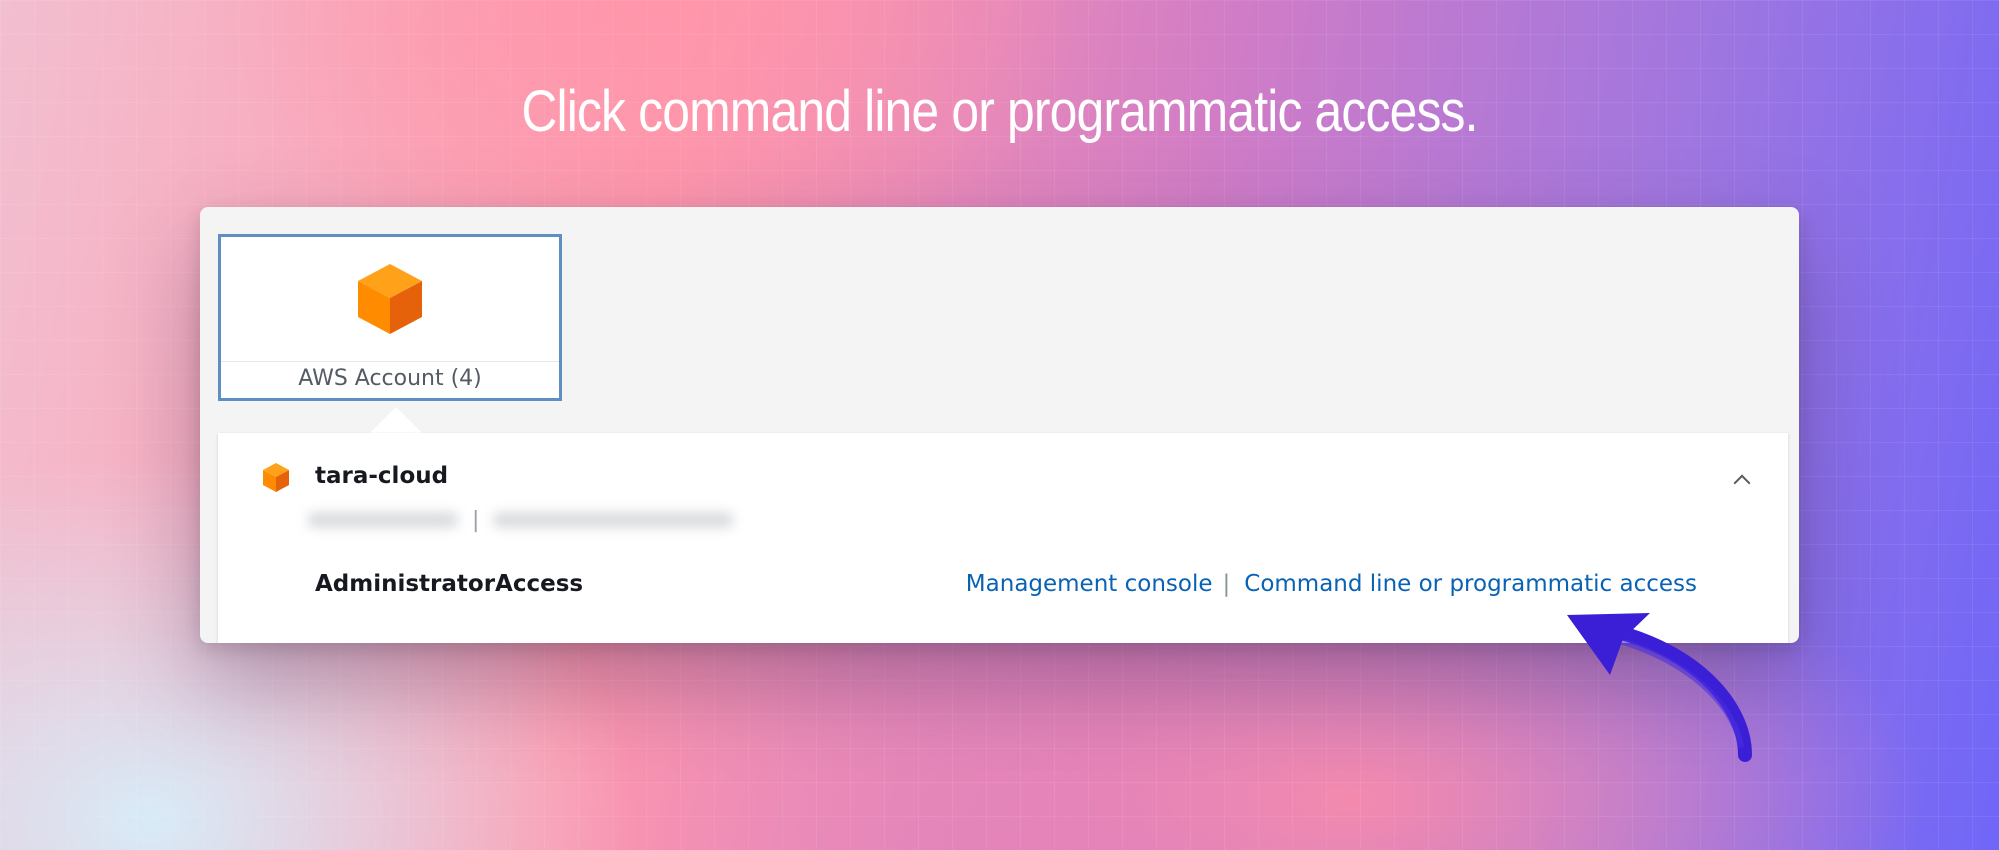  I want to click on aws-account-app-tile: AWS Account (4), so click(390, 317).